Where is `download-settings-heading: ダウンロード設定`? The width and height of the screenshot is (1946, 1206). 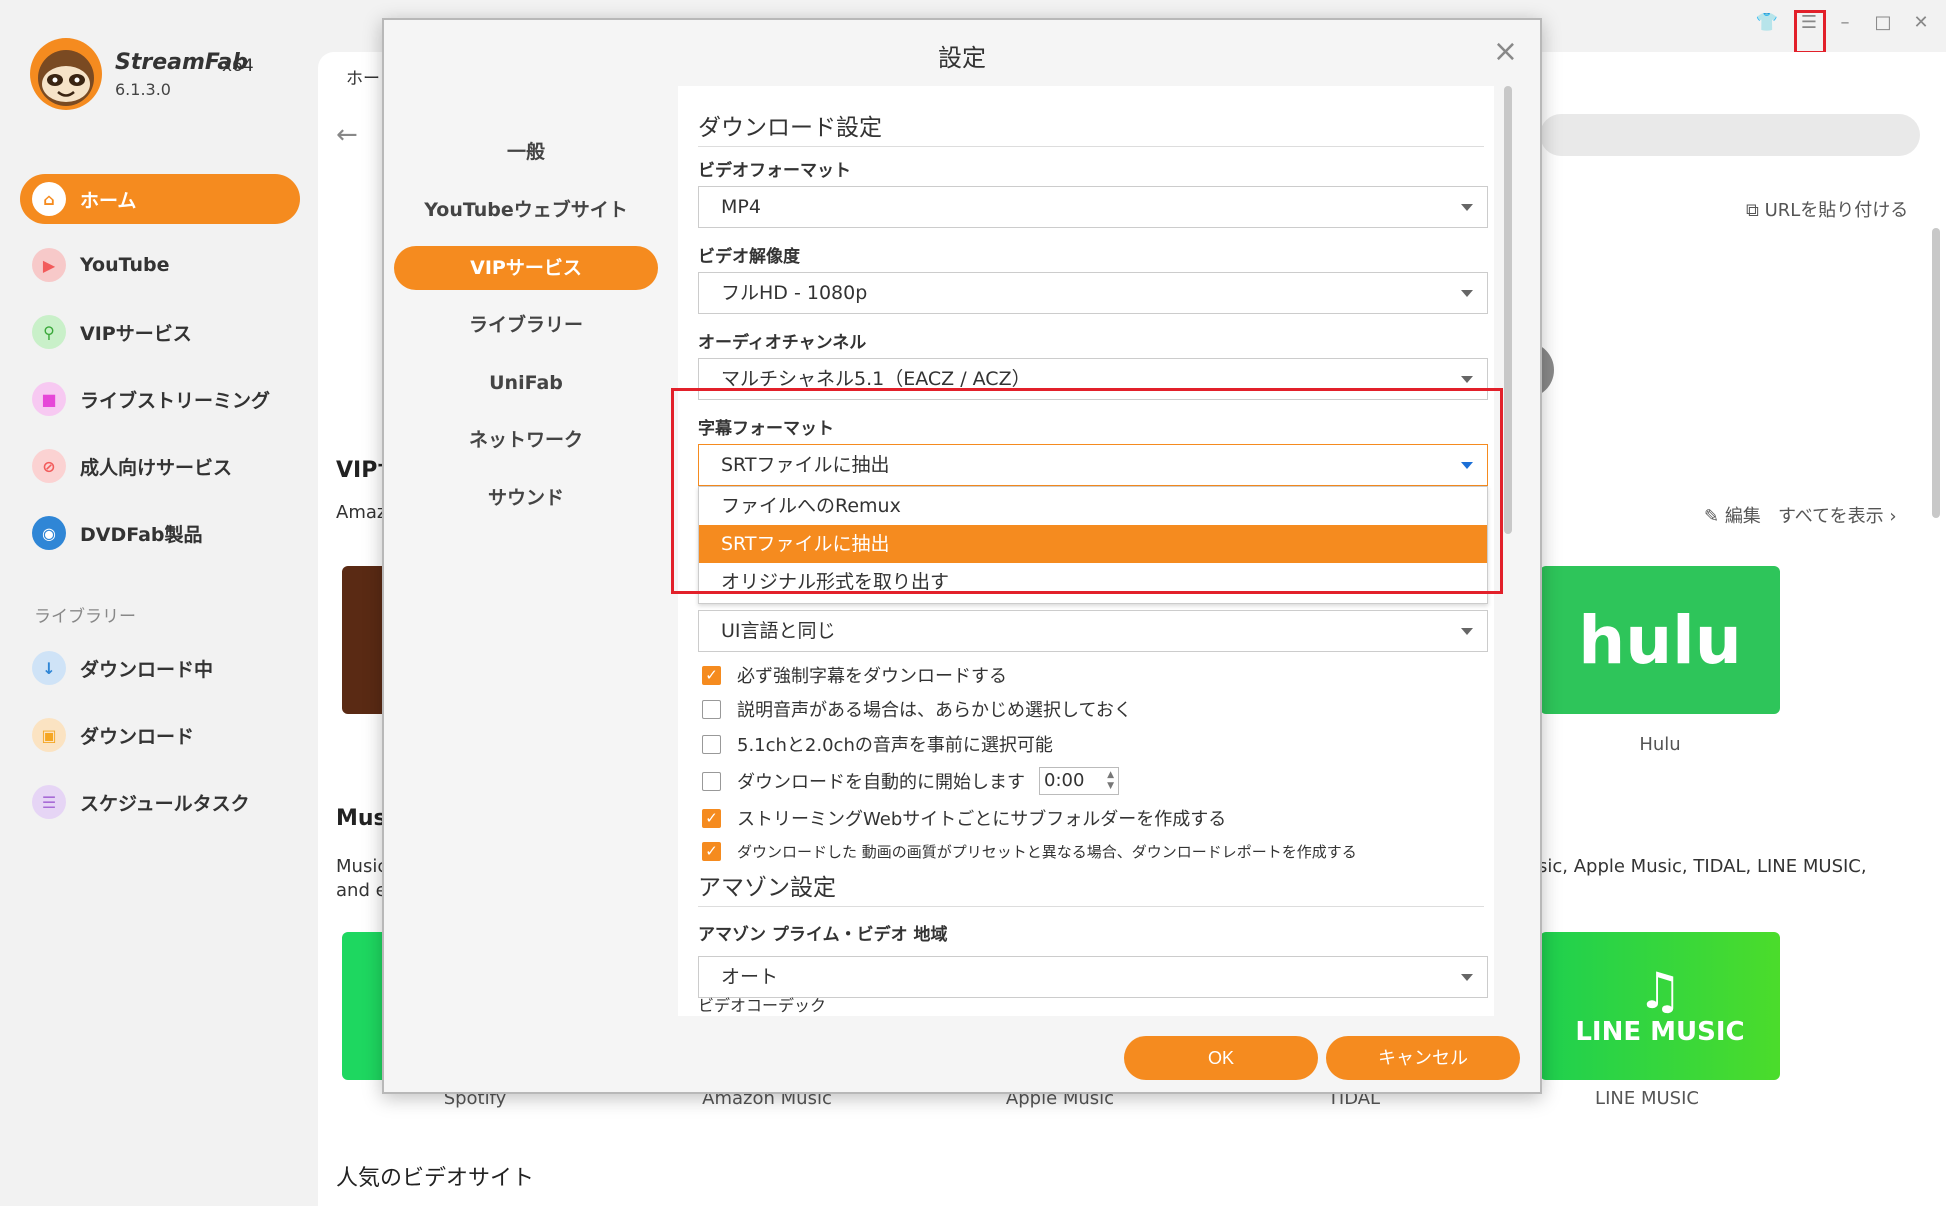 download-settings-heading: ダウンロード設定 is located at coordinates (790, 128).